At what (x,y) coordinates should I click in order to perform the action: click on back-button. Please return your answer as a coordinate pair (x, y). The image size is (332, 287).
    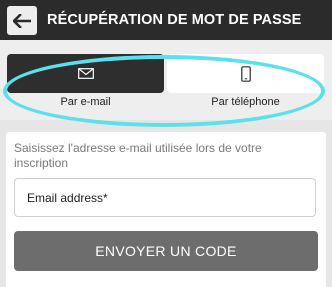
    Looking at the image, I should click on (22, 20).